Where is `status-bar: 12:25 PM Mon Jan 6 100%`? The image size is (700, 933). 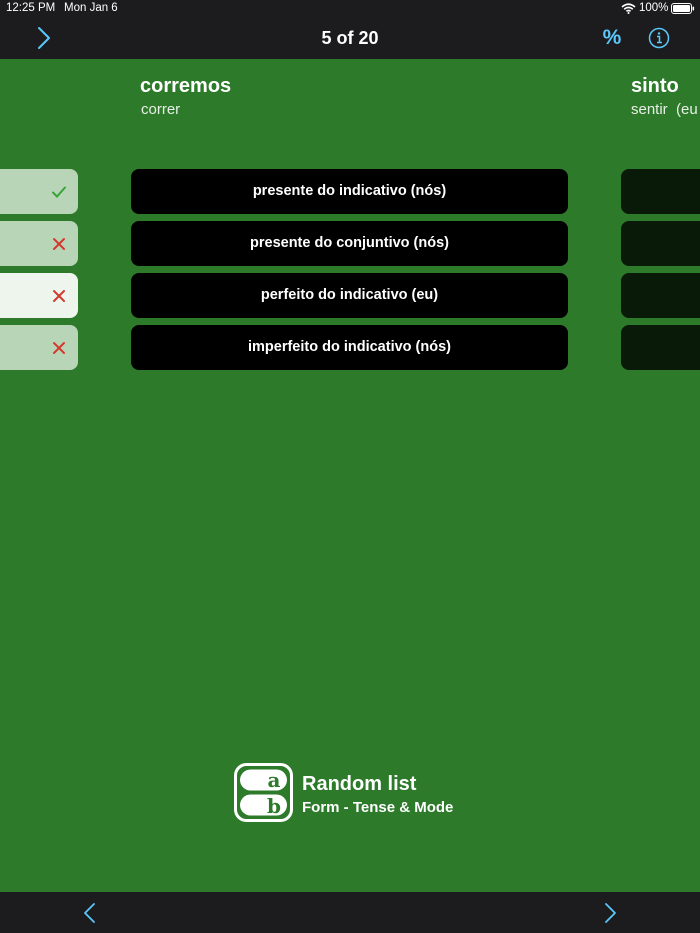 status-bar: 12:25 PM Mon Jan 6 100% is located at coordinates (350, 9).